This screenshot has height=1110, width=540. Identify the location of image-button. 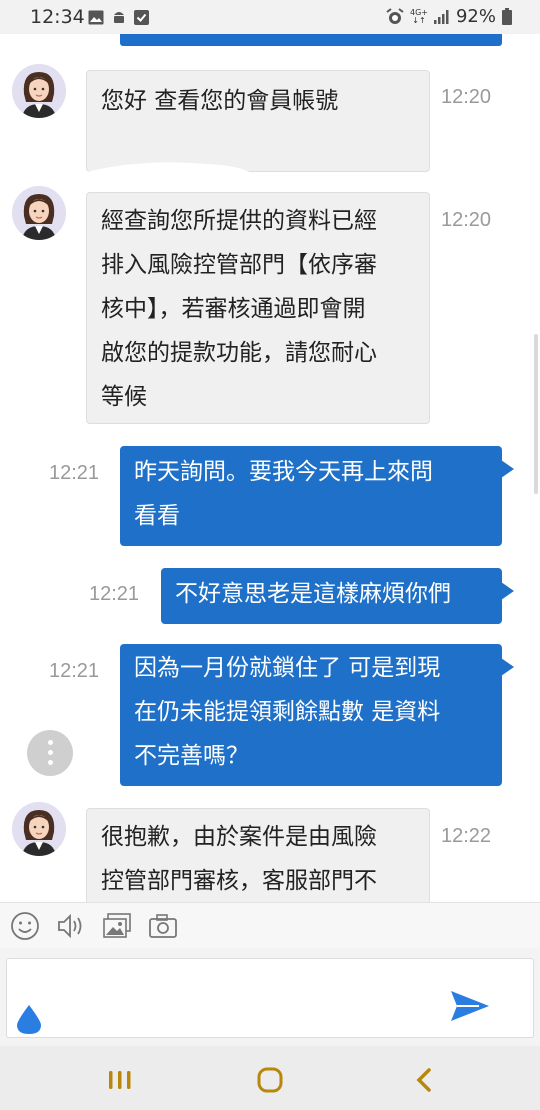
(117, 926).